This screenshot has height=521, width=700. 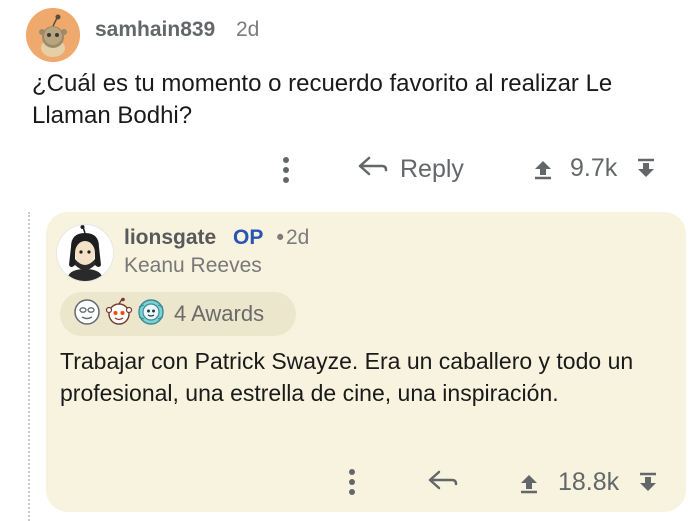 What do you see at coordinates (85, 253) in the screenshot?
I see `keanu-avatar-icon` at bounding box center [85, 253].